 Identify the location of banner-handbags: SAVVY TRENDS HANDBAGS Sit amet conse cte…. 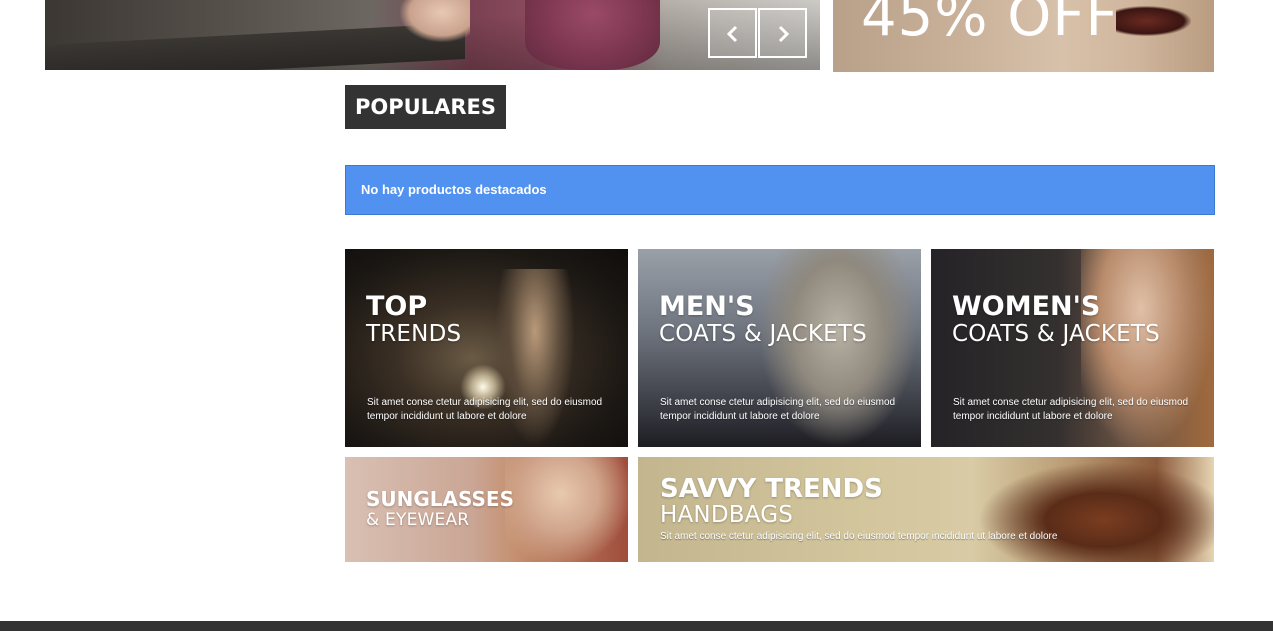
(926, 509).